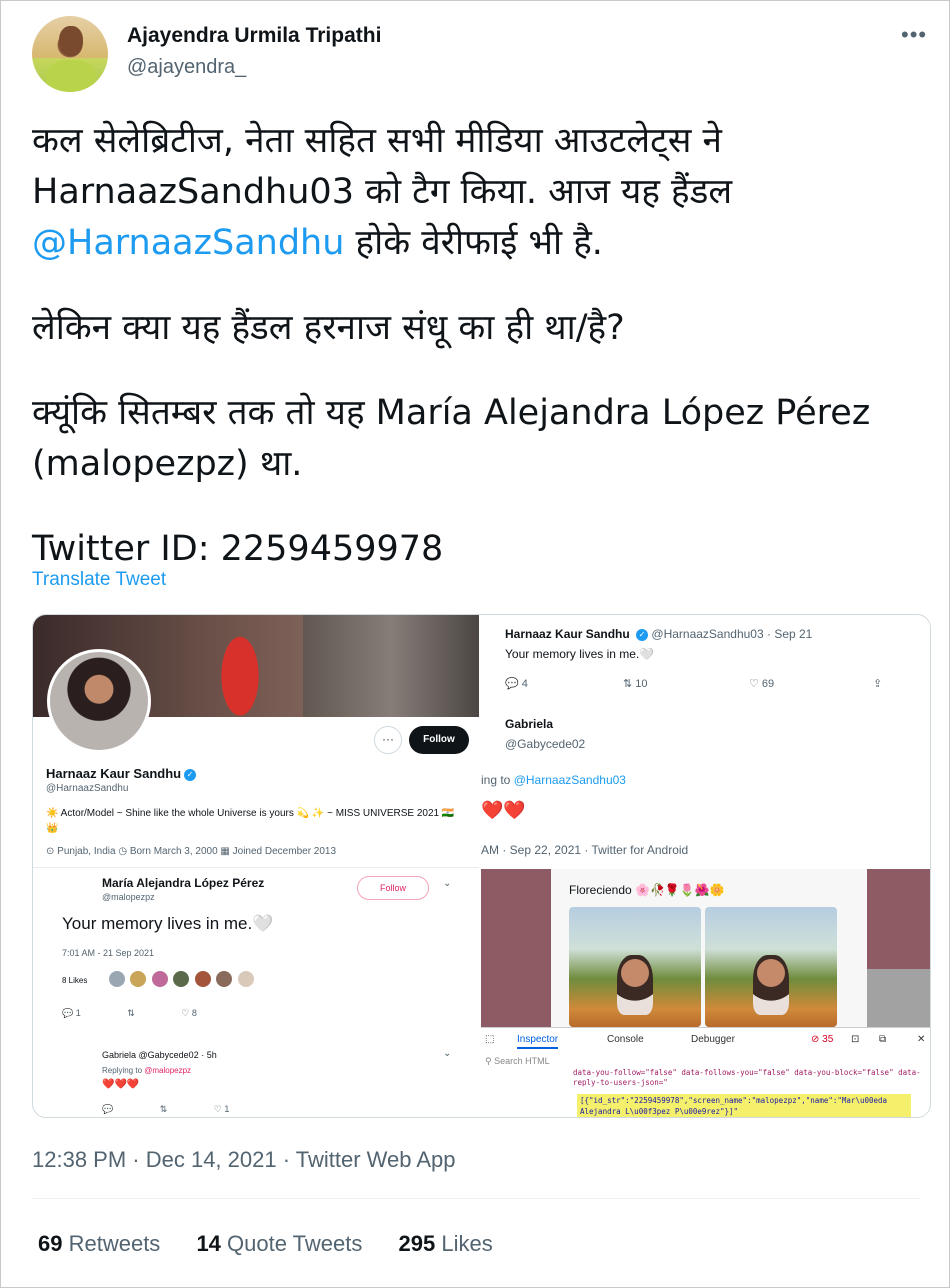 Image resolution: width=950 pixels, height=1288 pixels. I want to click on devtools-responsive-icon: ⊡, so click(855, 1039).